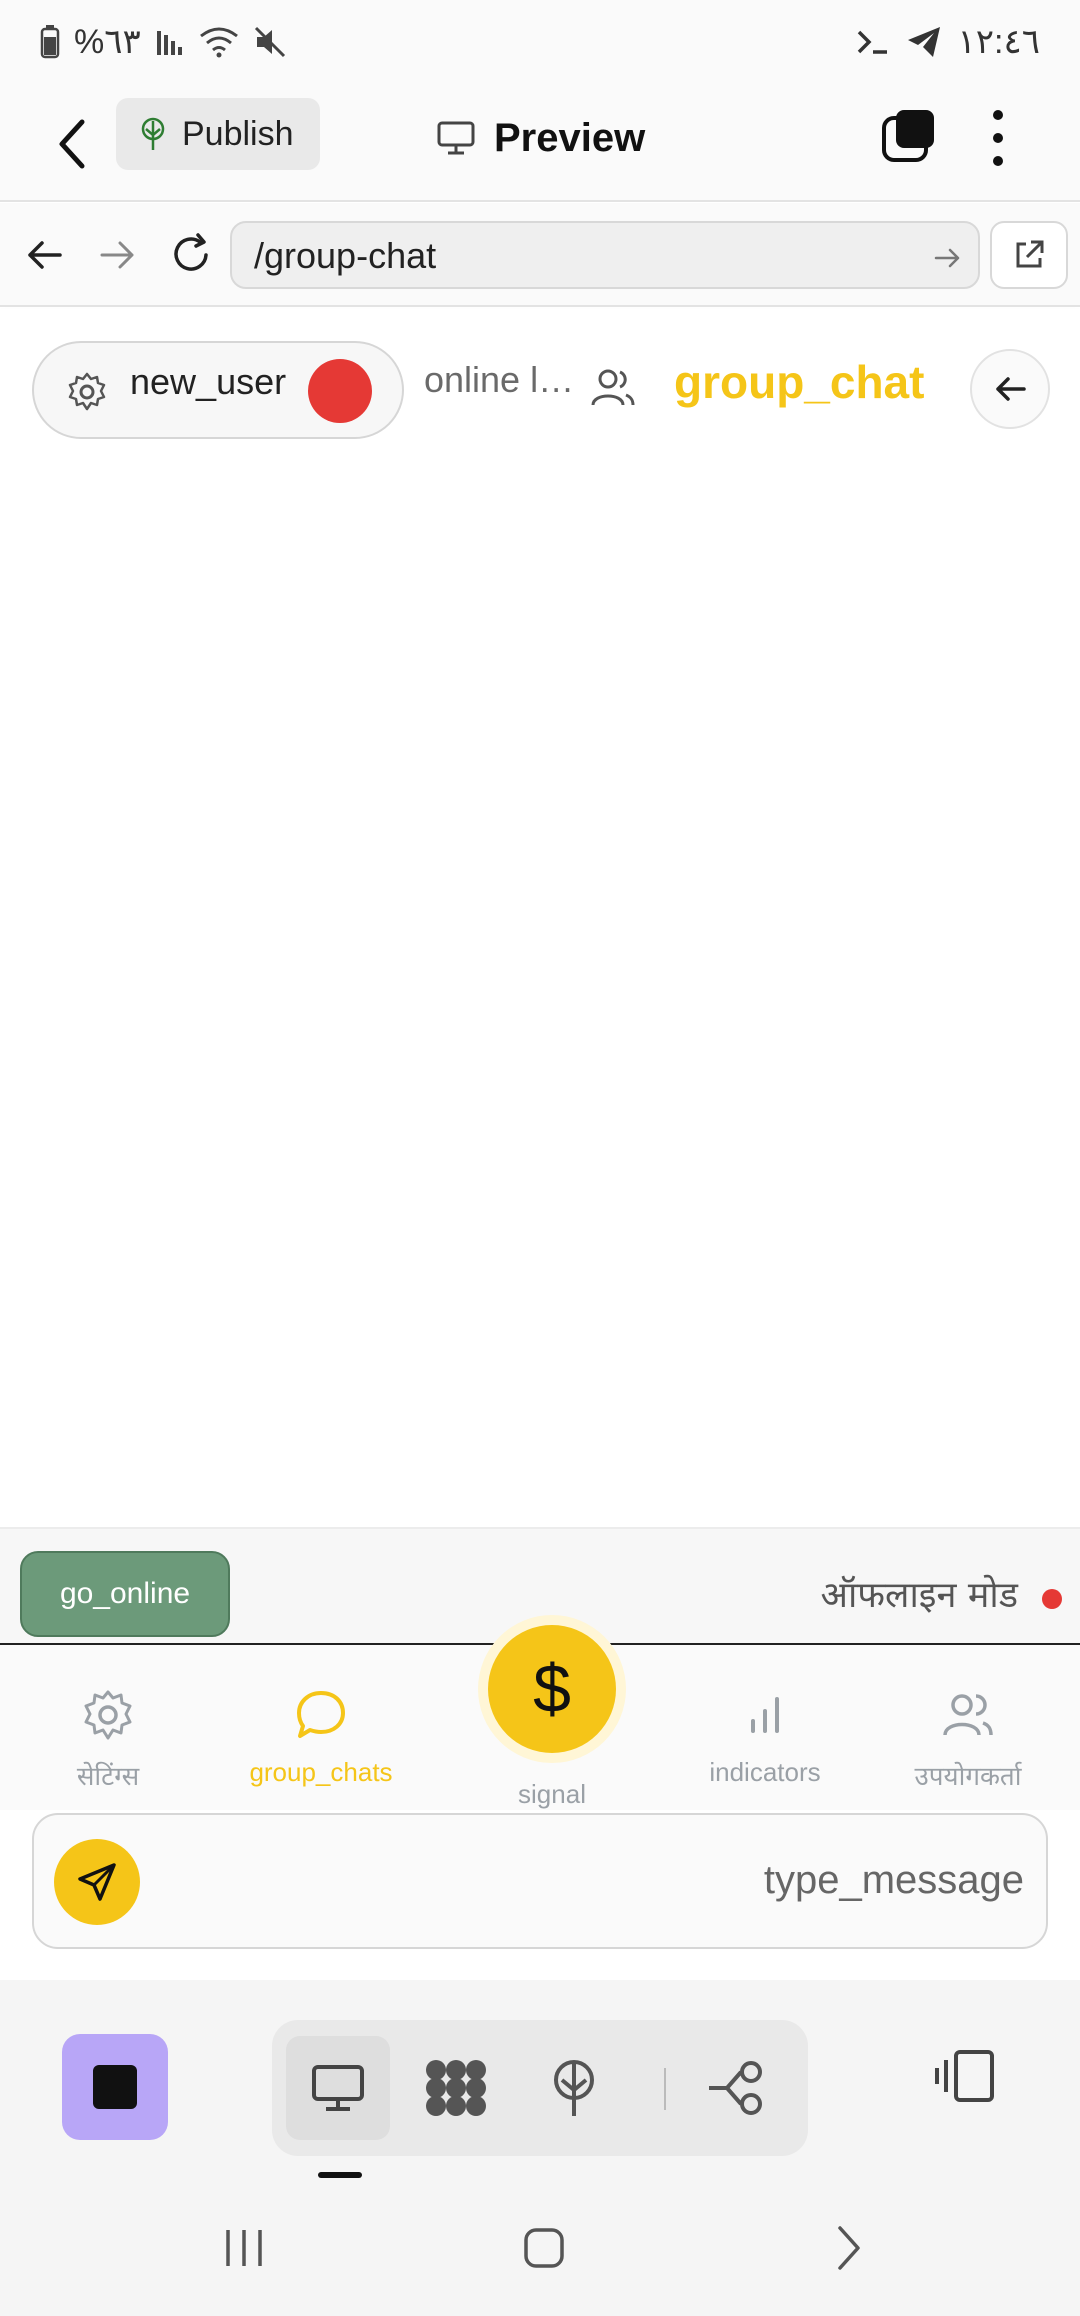  What do you see at coordinates (765, 1772) in the screenshot?
I see `nav-label-indicators: indicators` at bounding box center [765, 1772].